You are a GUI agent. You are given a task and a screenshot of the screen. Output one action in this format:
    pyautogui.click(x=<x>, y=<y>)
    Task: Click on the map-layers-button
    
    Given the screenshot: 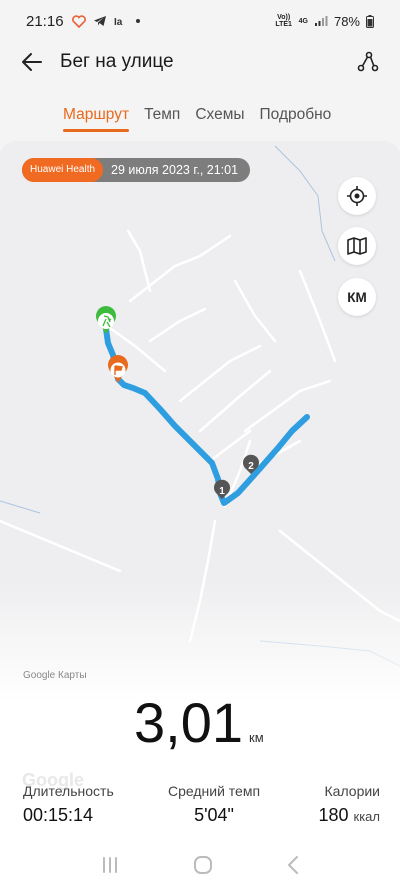 What is the action you would take?
    pyautogui.click(x=357, y=246)
    